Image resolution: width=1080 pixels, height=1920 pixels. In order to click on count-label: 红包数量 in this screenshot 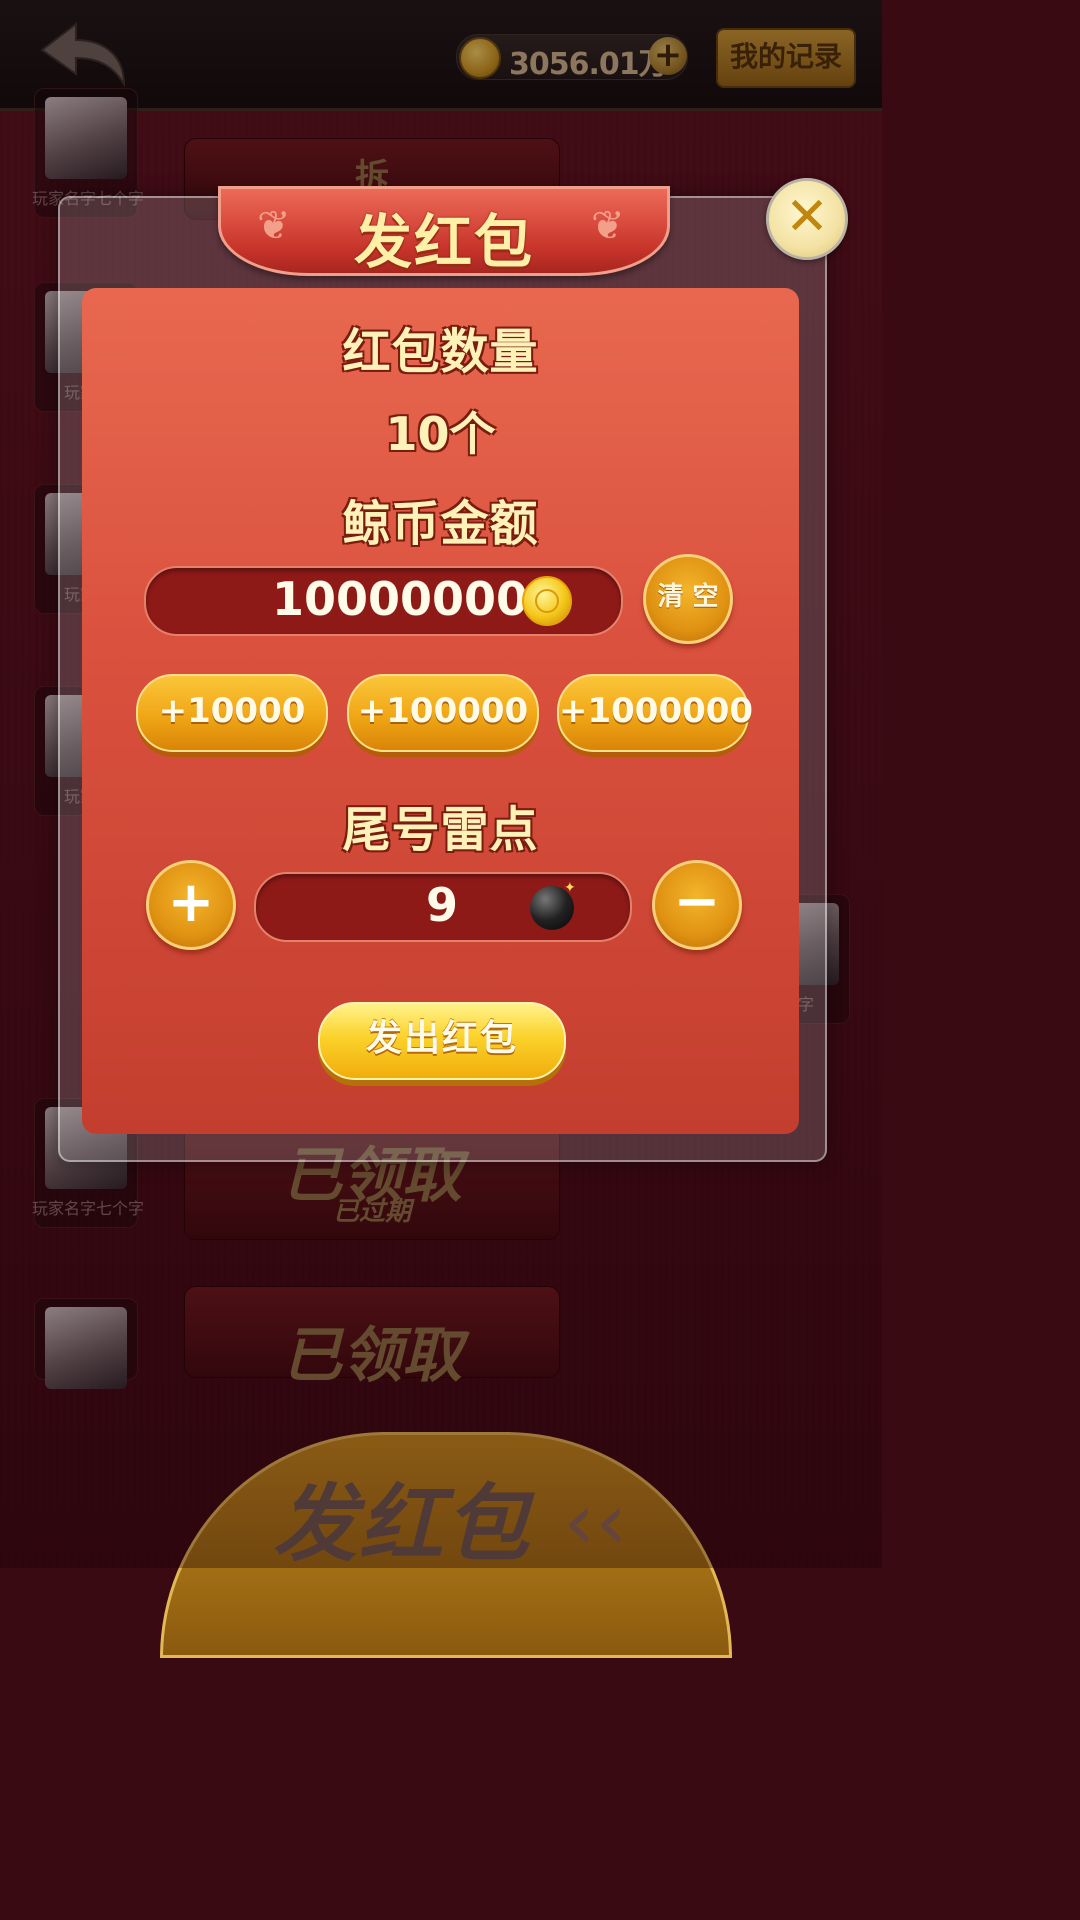, I will do `click(440, 352)`.